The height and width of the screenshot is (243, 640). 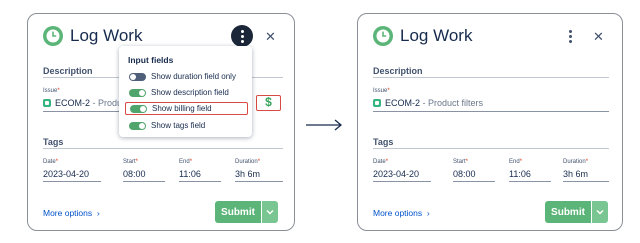 I want to click on menu-title: Input fields, so click(x=151, y=60).